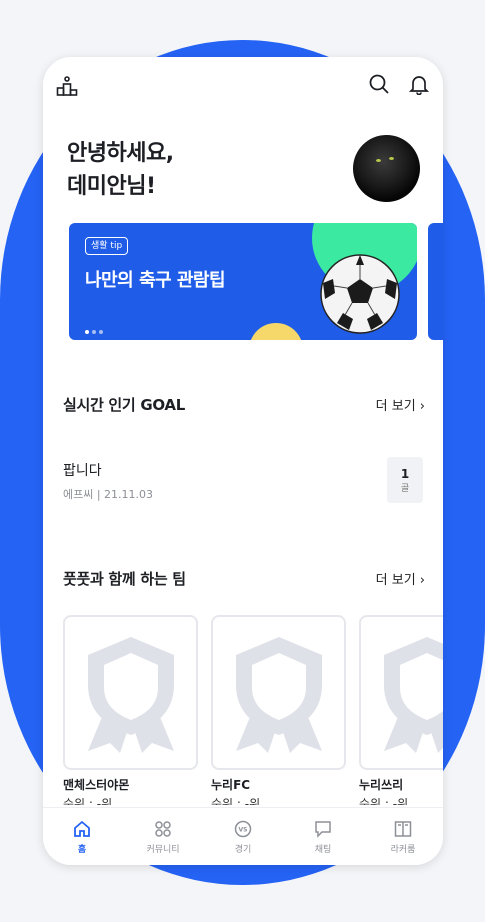  I want to click on top-bar, so click(243, 85).